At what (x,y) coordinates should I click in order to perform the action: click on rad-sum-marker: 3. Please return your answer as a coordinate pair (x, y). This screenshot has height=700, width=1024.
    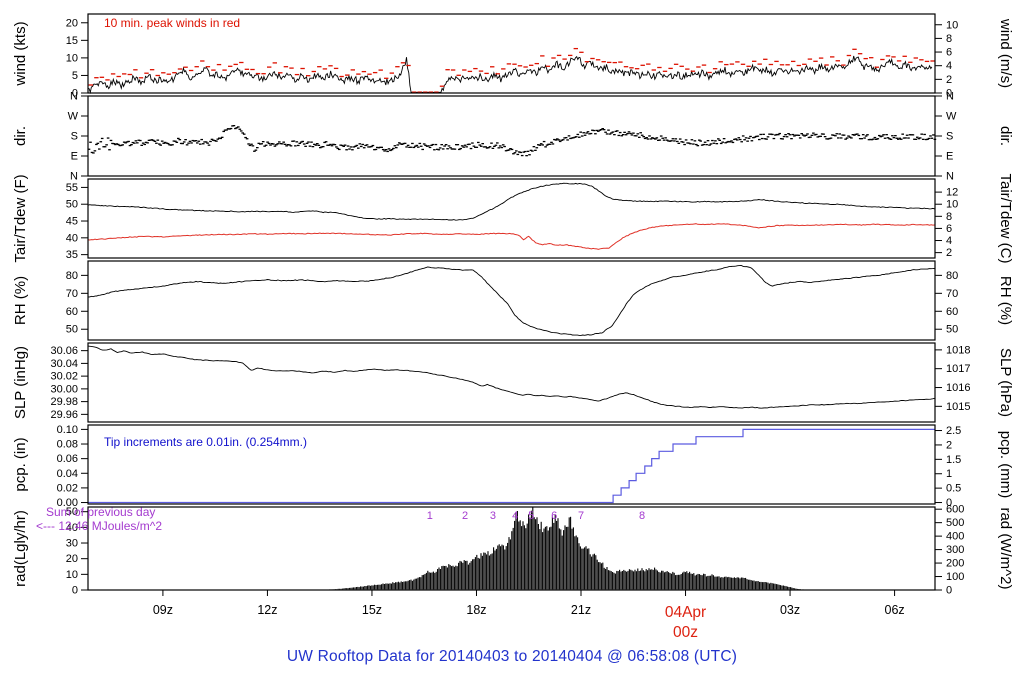
    Looking at the image, I should click on (493, 516).